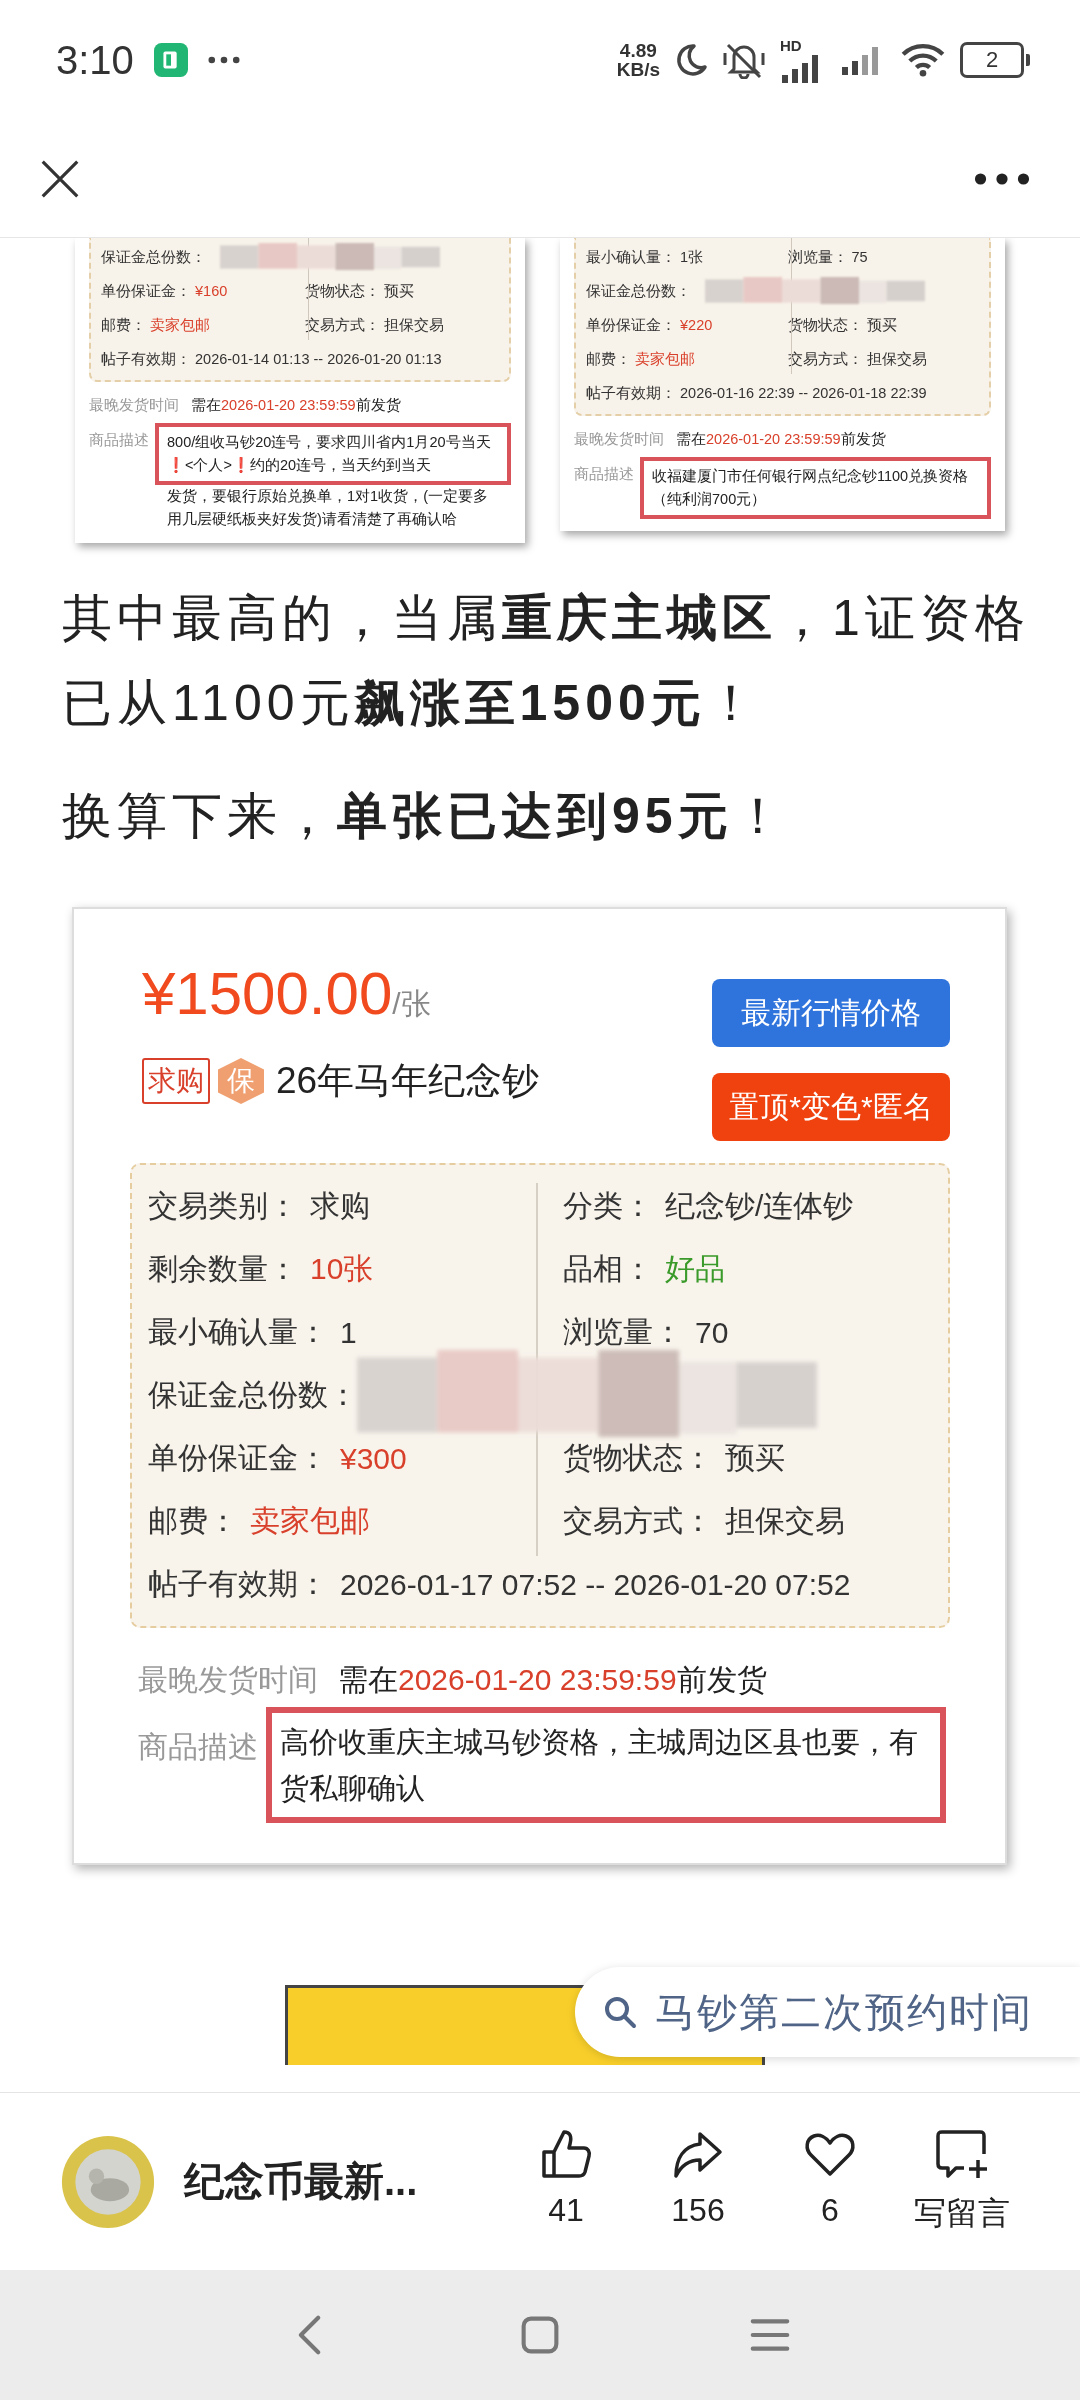 The height and width of the screenshot is (2400, 1080). What do you see at coordinates (348, 1332) in the screenshot?
I see `field-value: 1` at bounding box center [348, 1332].